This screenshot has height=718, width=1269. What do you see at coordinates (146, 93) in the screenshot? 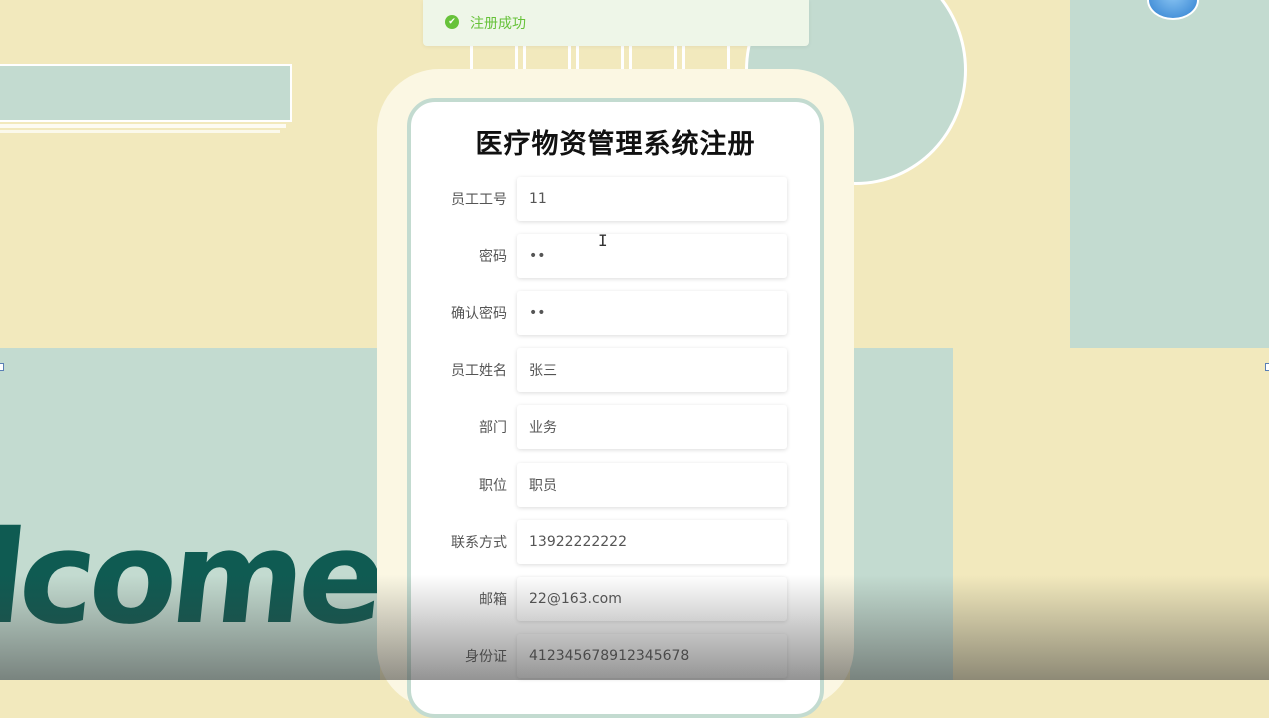
I see `decor-panel` at bounding box center [146, 93].